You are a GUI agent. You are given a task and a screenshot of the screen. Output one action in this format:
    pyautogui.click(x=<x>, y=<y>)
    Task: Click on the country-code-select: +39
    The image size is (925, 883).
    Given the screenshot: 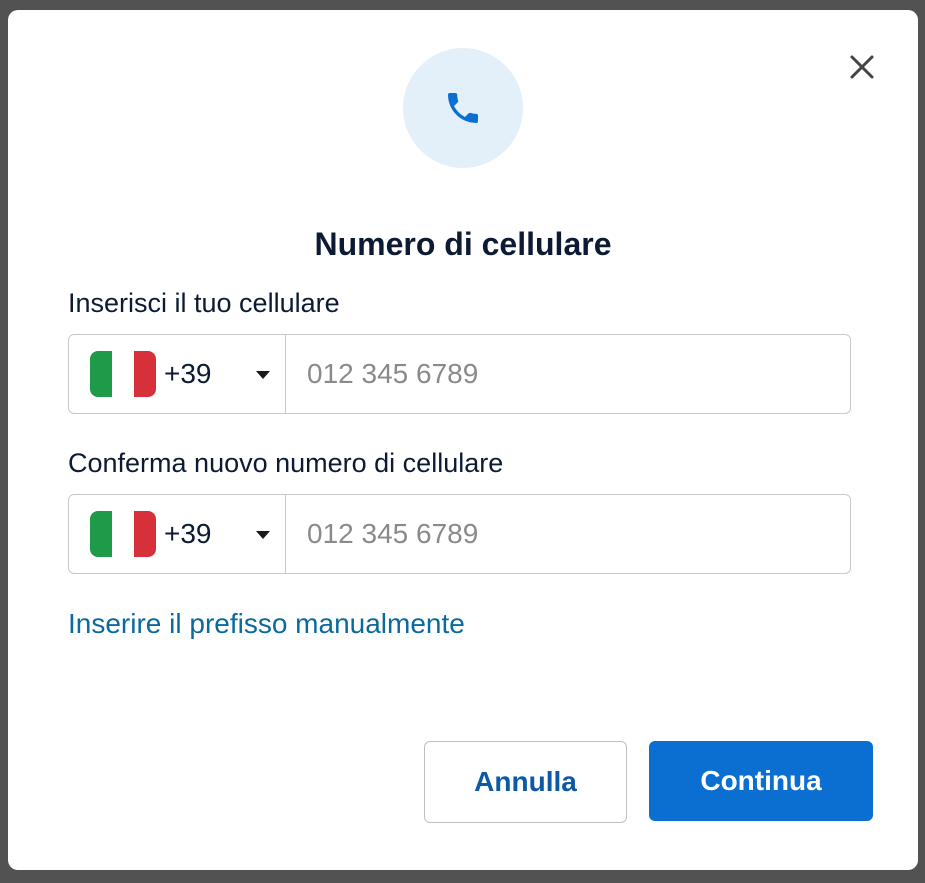 What is the action you would take?
    pyautogui.click(x=177, y=374)
    